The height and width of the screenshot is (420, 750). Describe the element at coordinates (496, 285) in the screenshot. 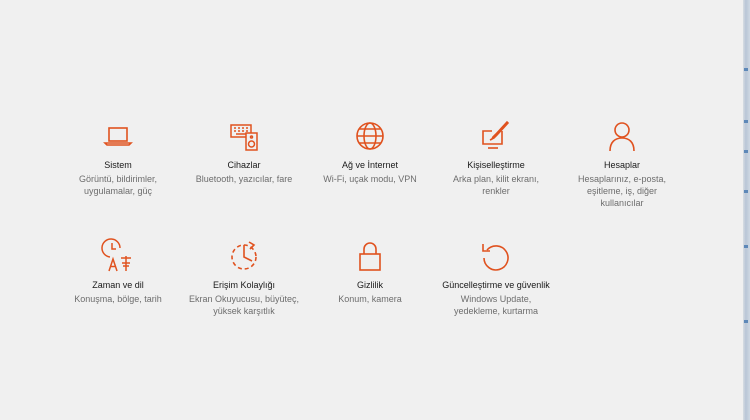

I see `tile-title: Güncelleştirme ve güvenlik` at that location.